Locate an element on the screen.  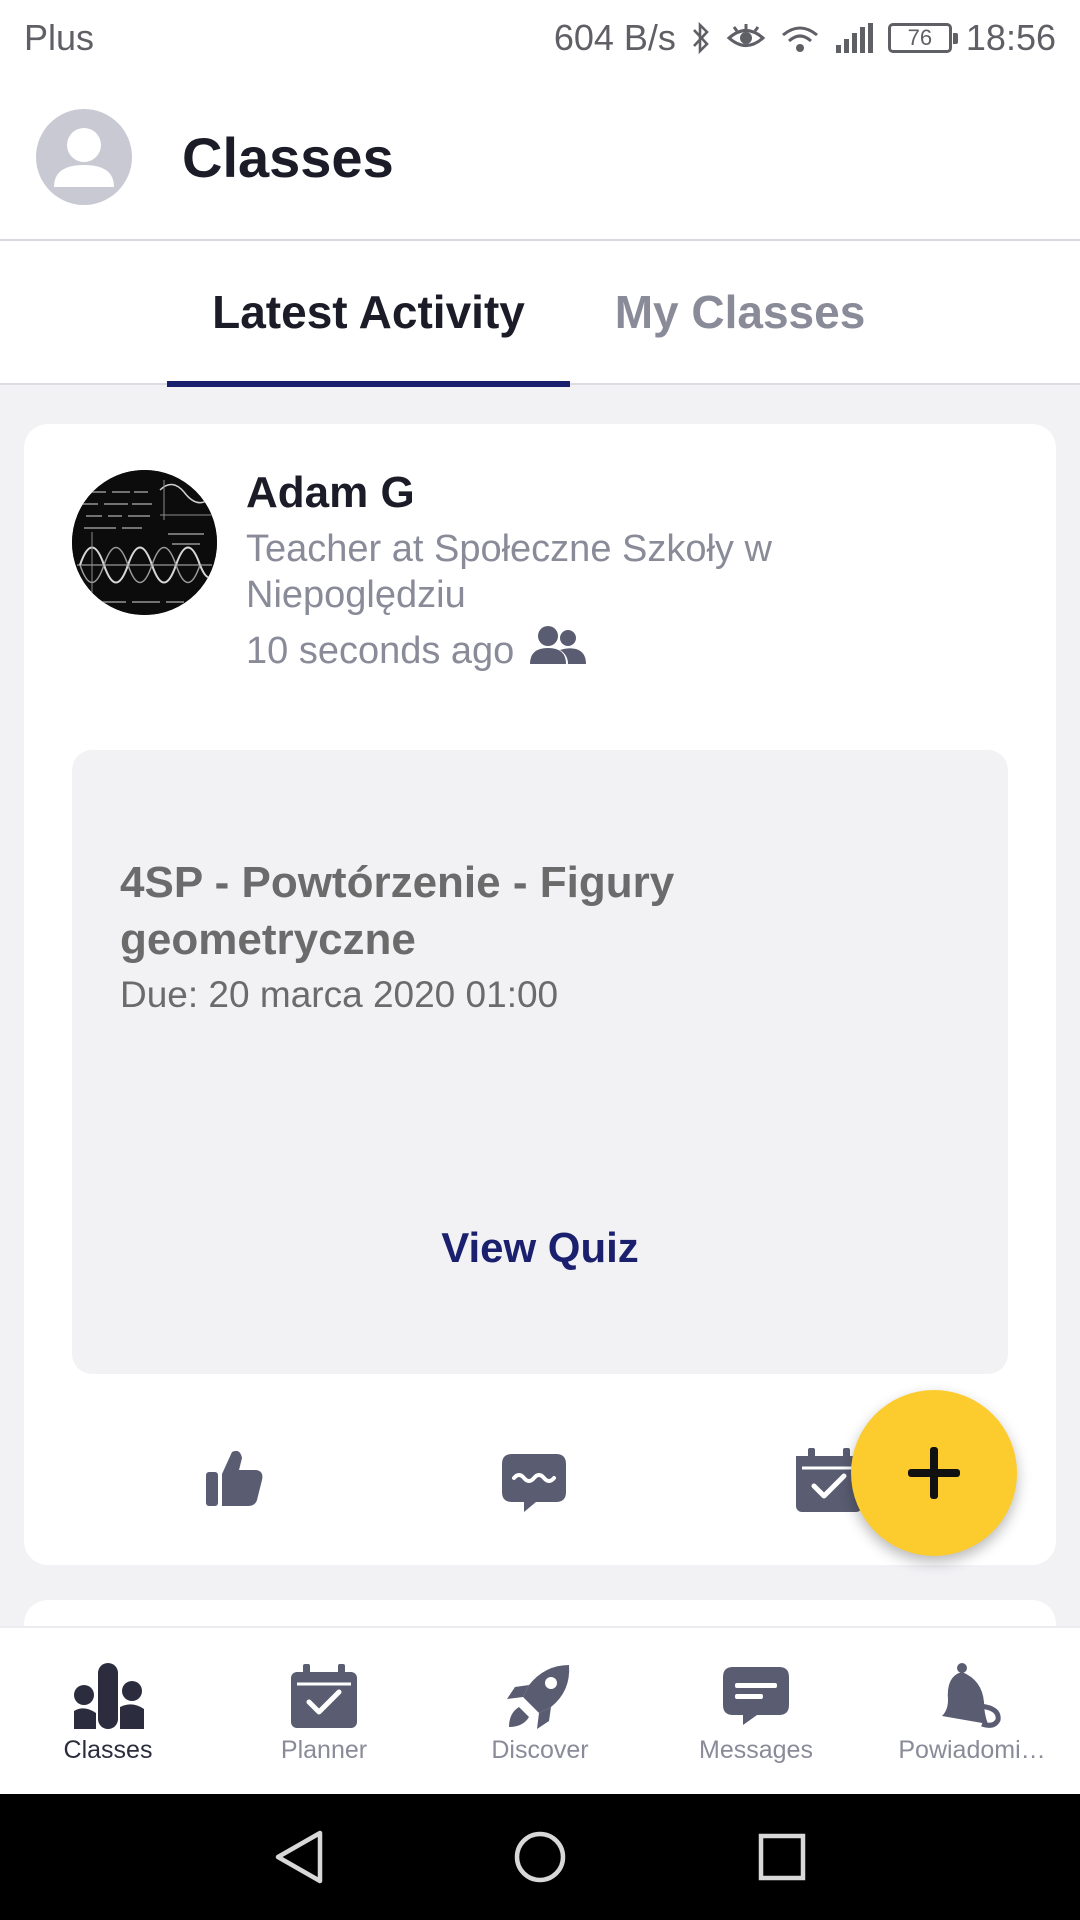
nav-item-classes: Classes is located at coordinates (108, 1712).